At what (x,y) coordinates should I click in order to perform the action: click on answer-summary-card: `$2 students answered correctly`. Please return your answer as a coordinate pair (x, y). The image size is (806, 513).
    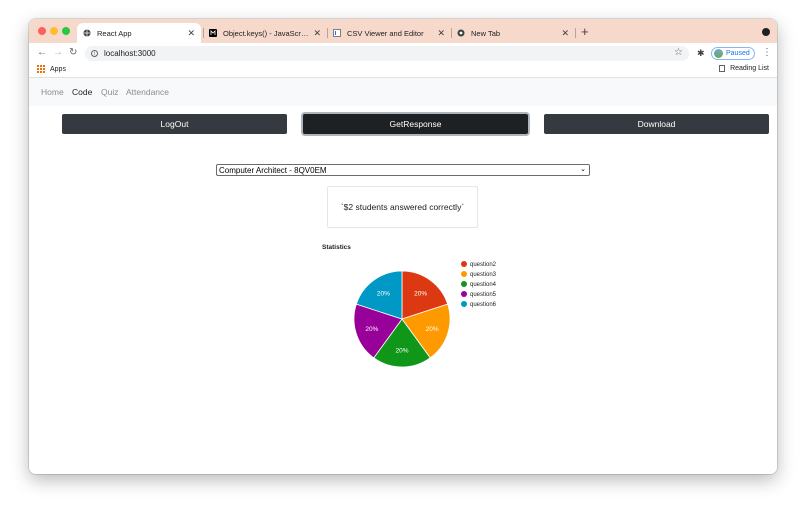
    Looking at the image, I should click on (402, 207).